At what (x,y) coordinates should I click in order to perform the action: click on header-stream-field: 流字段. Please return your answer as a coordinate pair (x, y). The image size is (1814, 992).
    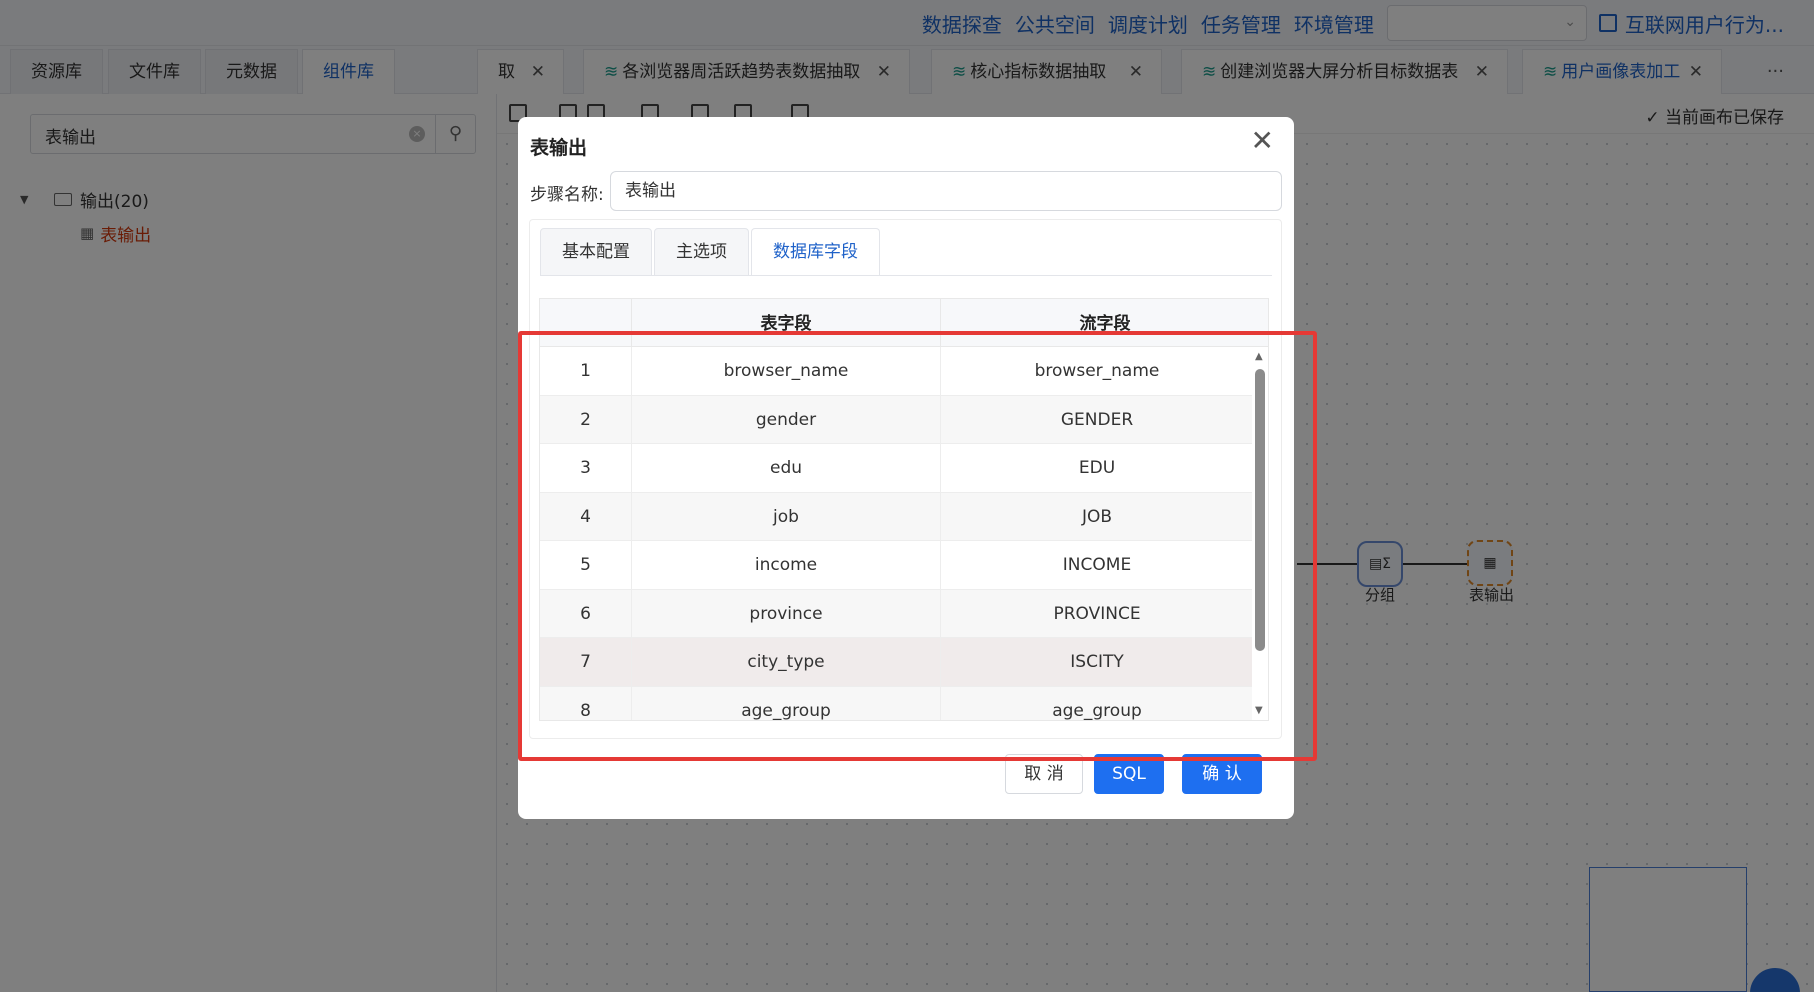
    Looking at the image, I should click on (1104, 323).